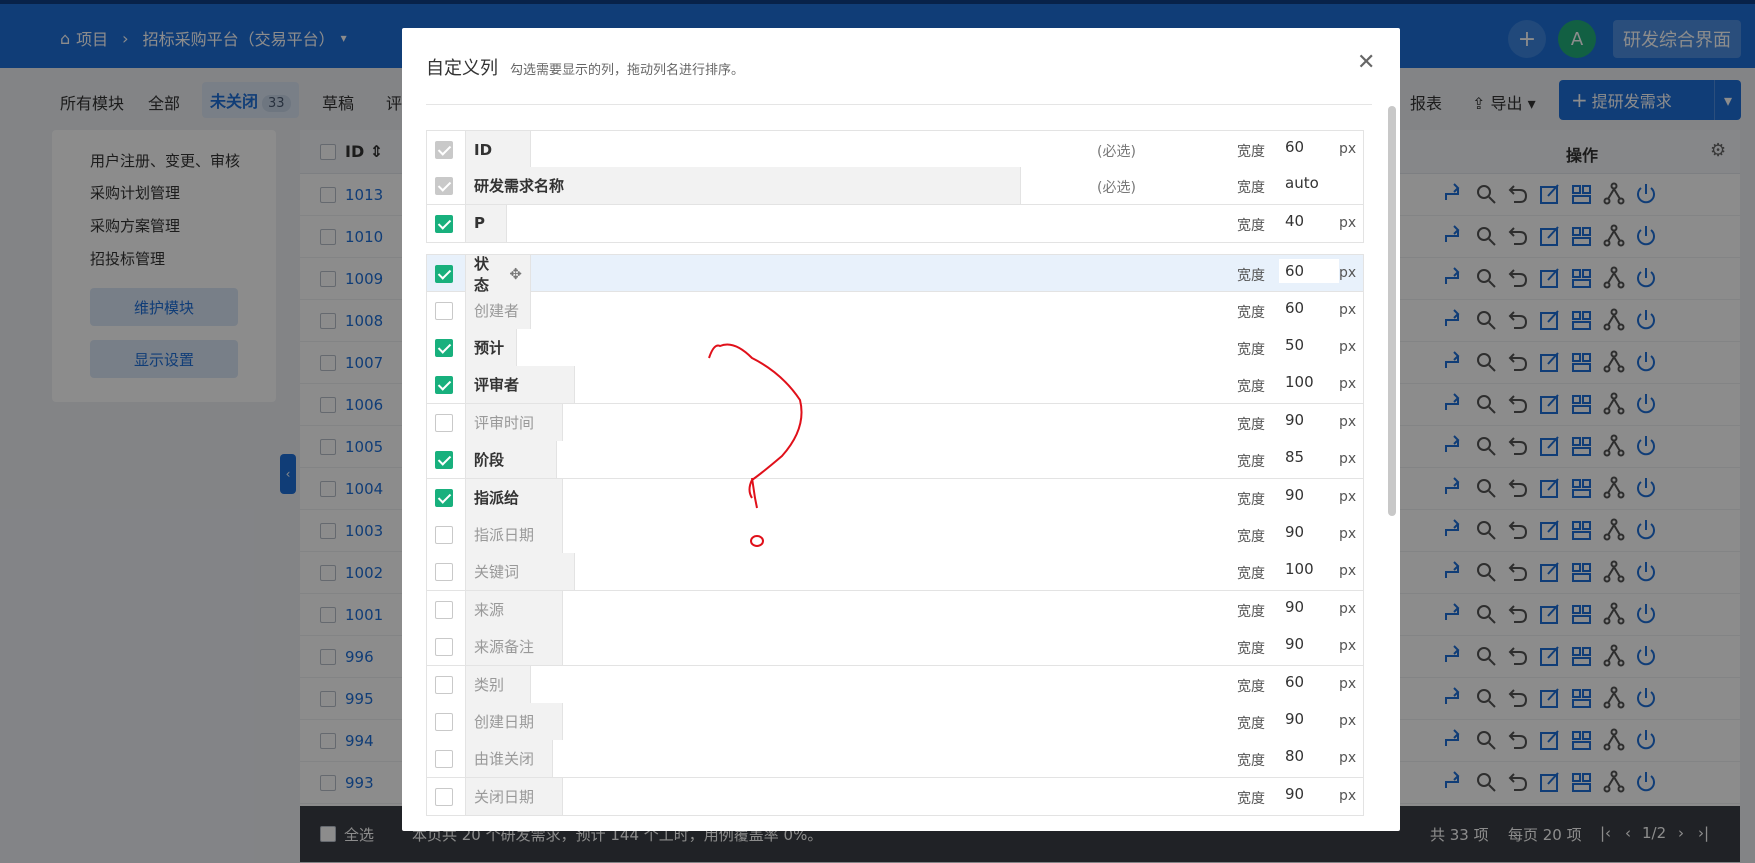  Describe the element at coordinates (520, 572) in the screenshot. I see `column-name: 关键词` at that location.